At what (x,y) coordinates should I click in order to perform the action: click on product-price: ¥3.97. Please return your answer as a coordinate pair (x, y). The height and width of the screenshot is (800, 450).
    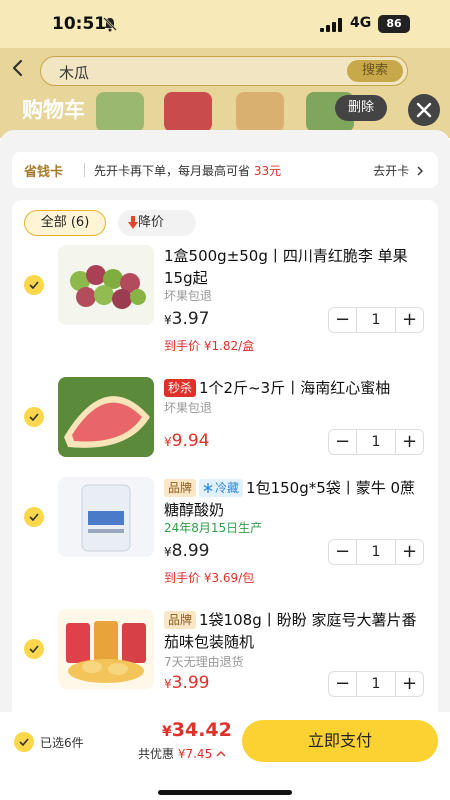
    Looking at the image, I should click on (187, 319).